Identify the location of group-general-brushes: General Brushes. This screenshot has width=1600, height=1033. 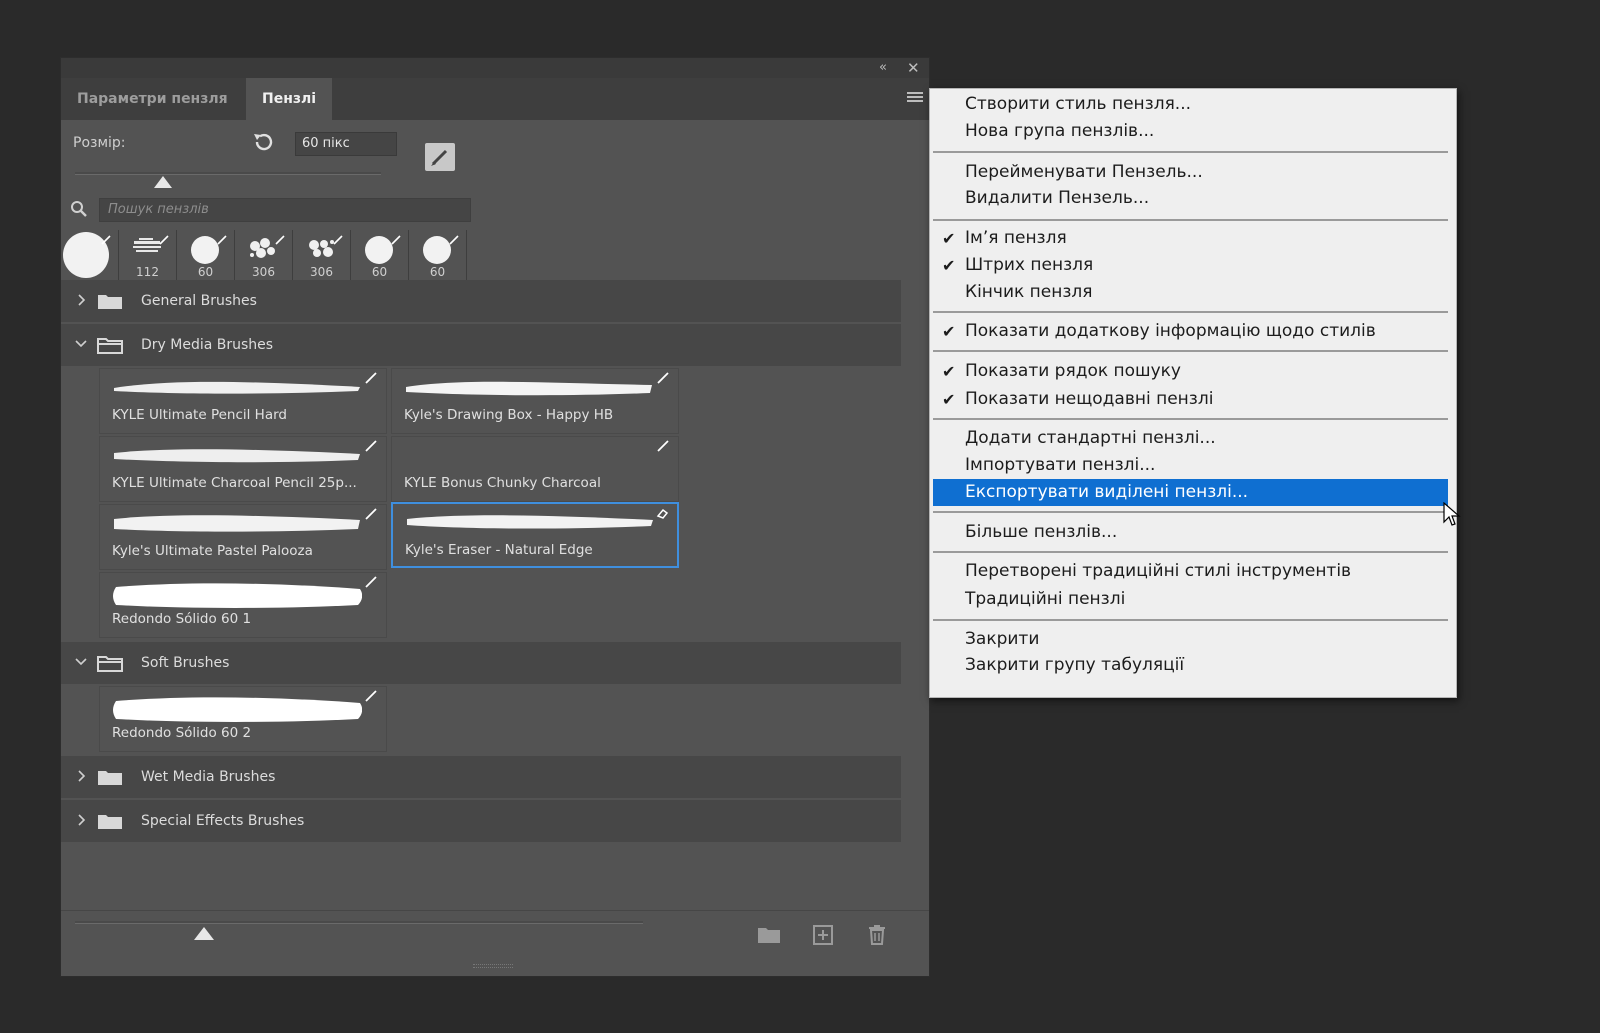
(481, 301).